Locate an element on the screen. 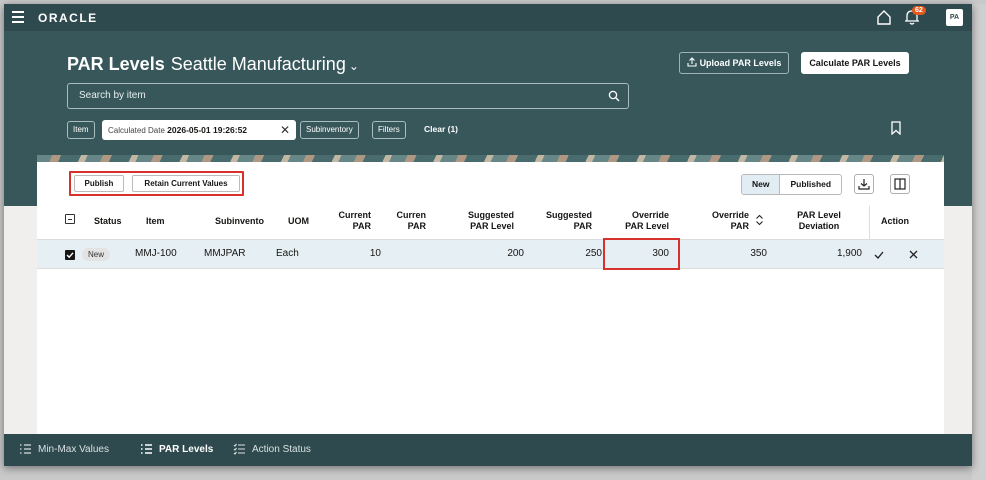 The height and width of the screenshot is (480, 986). cell-uom: Each is located at coordinates (287, 253).